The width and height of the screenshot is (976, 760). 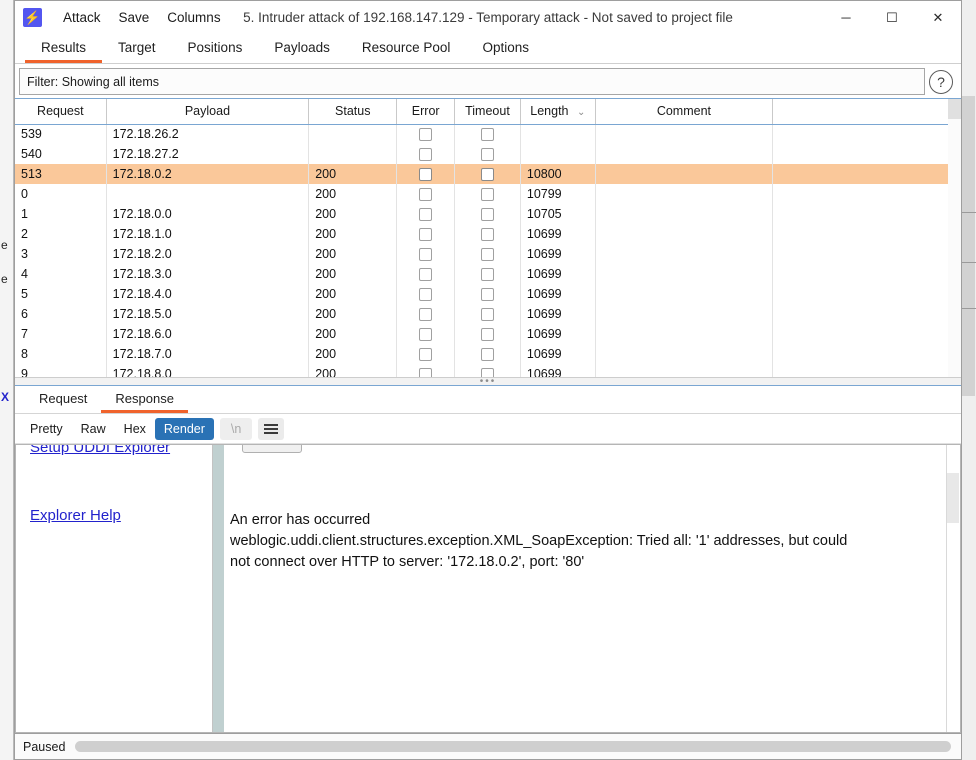 I want to click on newline-toggle-button: \n, so click(x=236, y=428).